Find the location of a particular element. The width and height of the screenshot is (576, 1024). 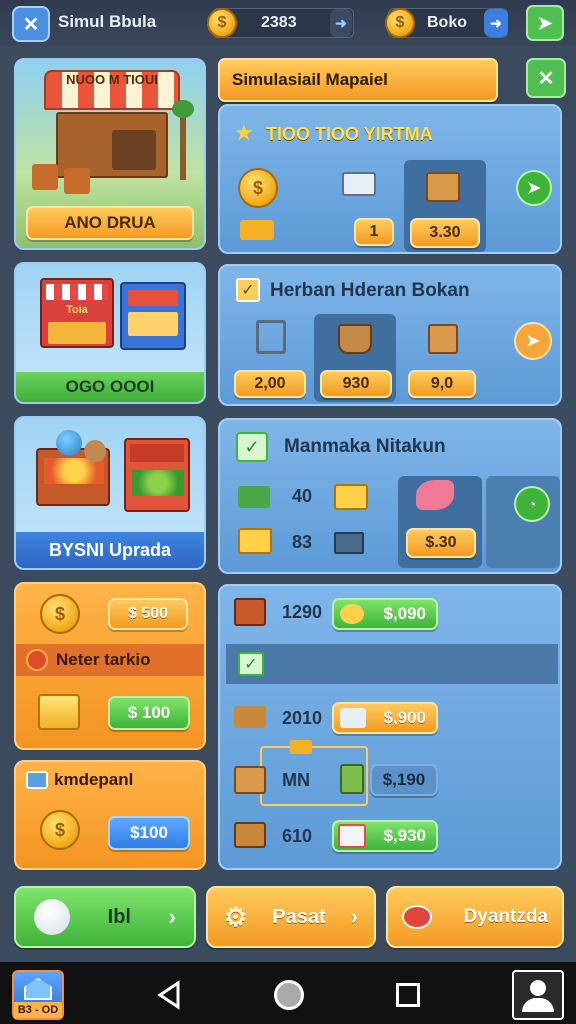

jar-icon is located at coordinates (95, 451).